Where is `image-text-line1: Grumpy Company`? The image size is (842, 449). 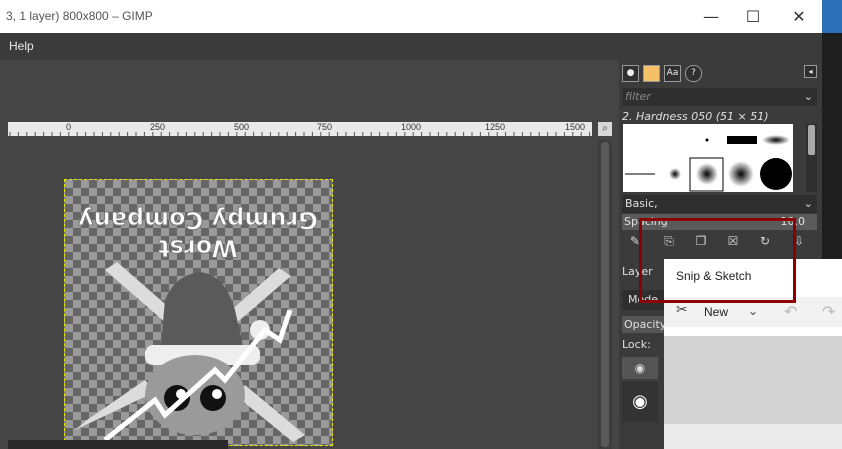
image-text-line1: Grumpy Company is located at coordinates (198, 220).